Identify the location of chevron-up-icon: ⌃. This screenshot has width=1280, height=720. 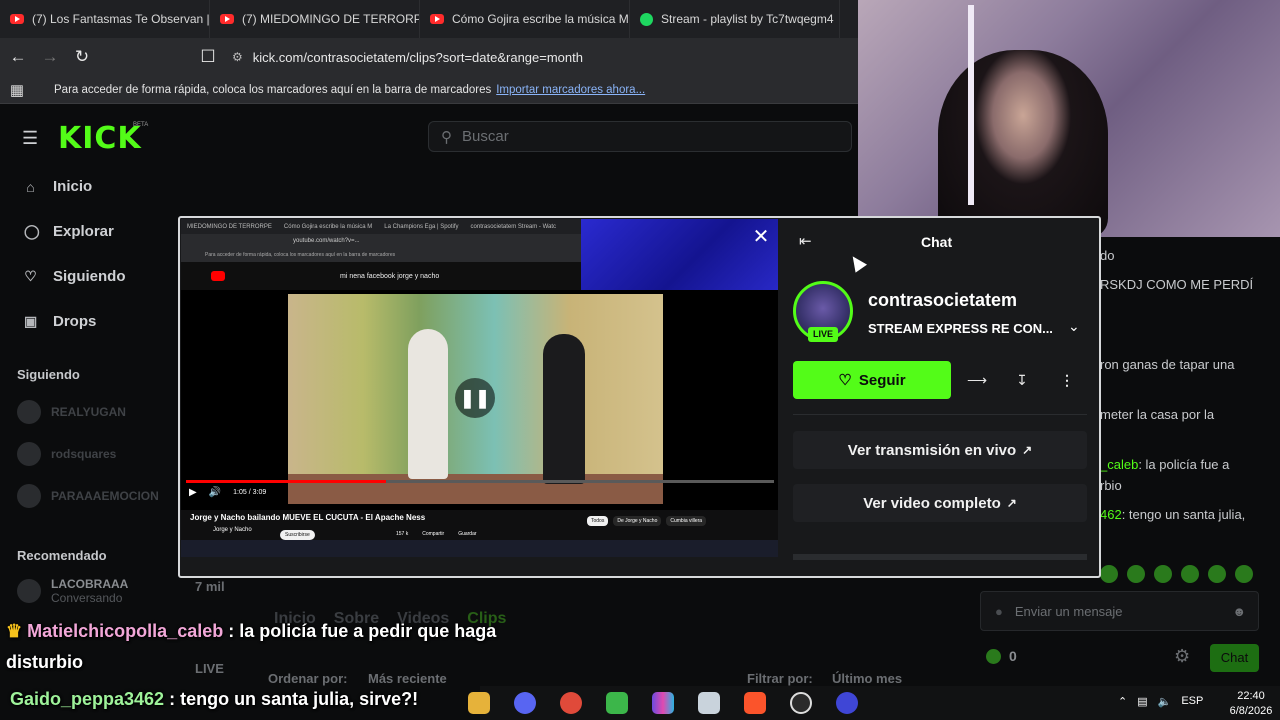
(1122, 701).